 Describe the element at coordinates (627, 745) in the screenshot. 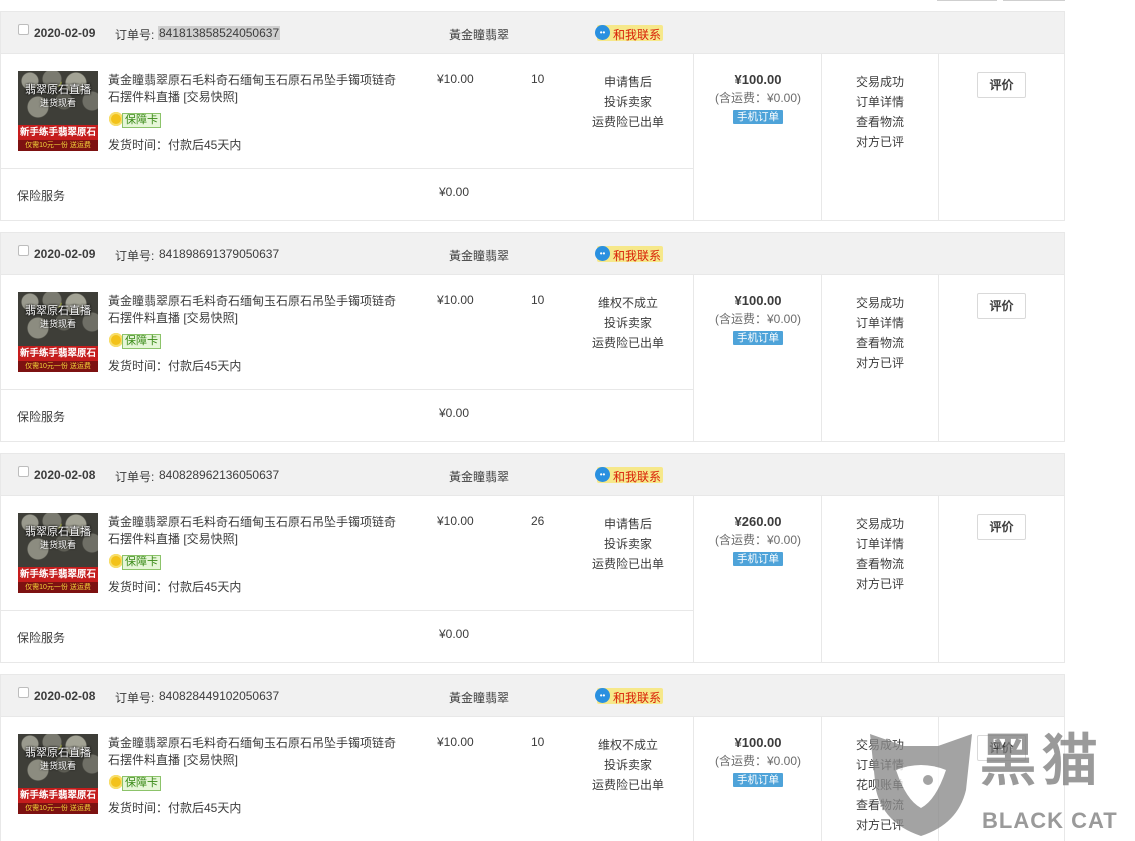

I see `service-status-text: 维权不成立` at that location.